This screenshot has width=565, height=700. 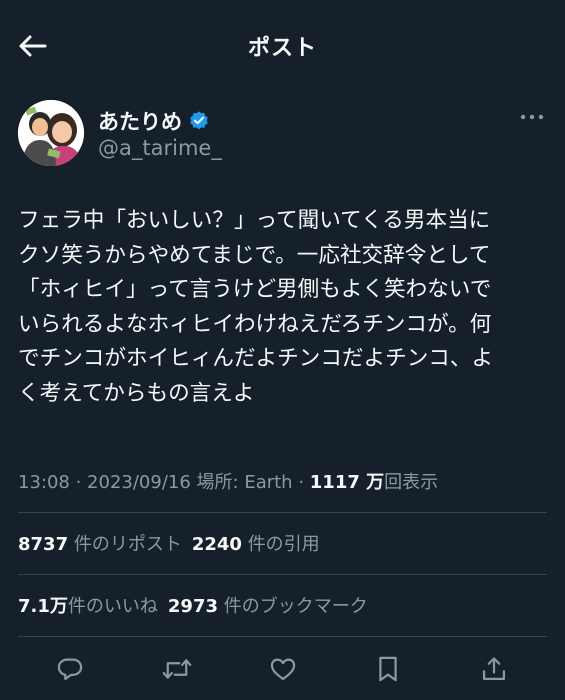 I want to click on bookmarks-count: 2973, so click(x=192, y=606).